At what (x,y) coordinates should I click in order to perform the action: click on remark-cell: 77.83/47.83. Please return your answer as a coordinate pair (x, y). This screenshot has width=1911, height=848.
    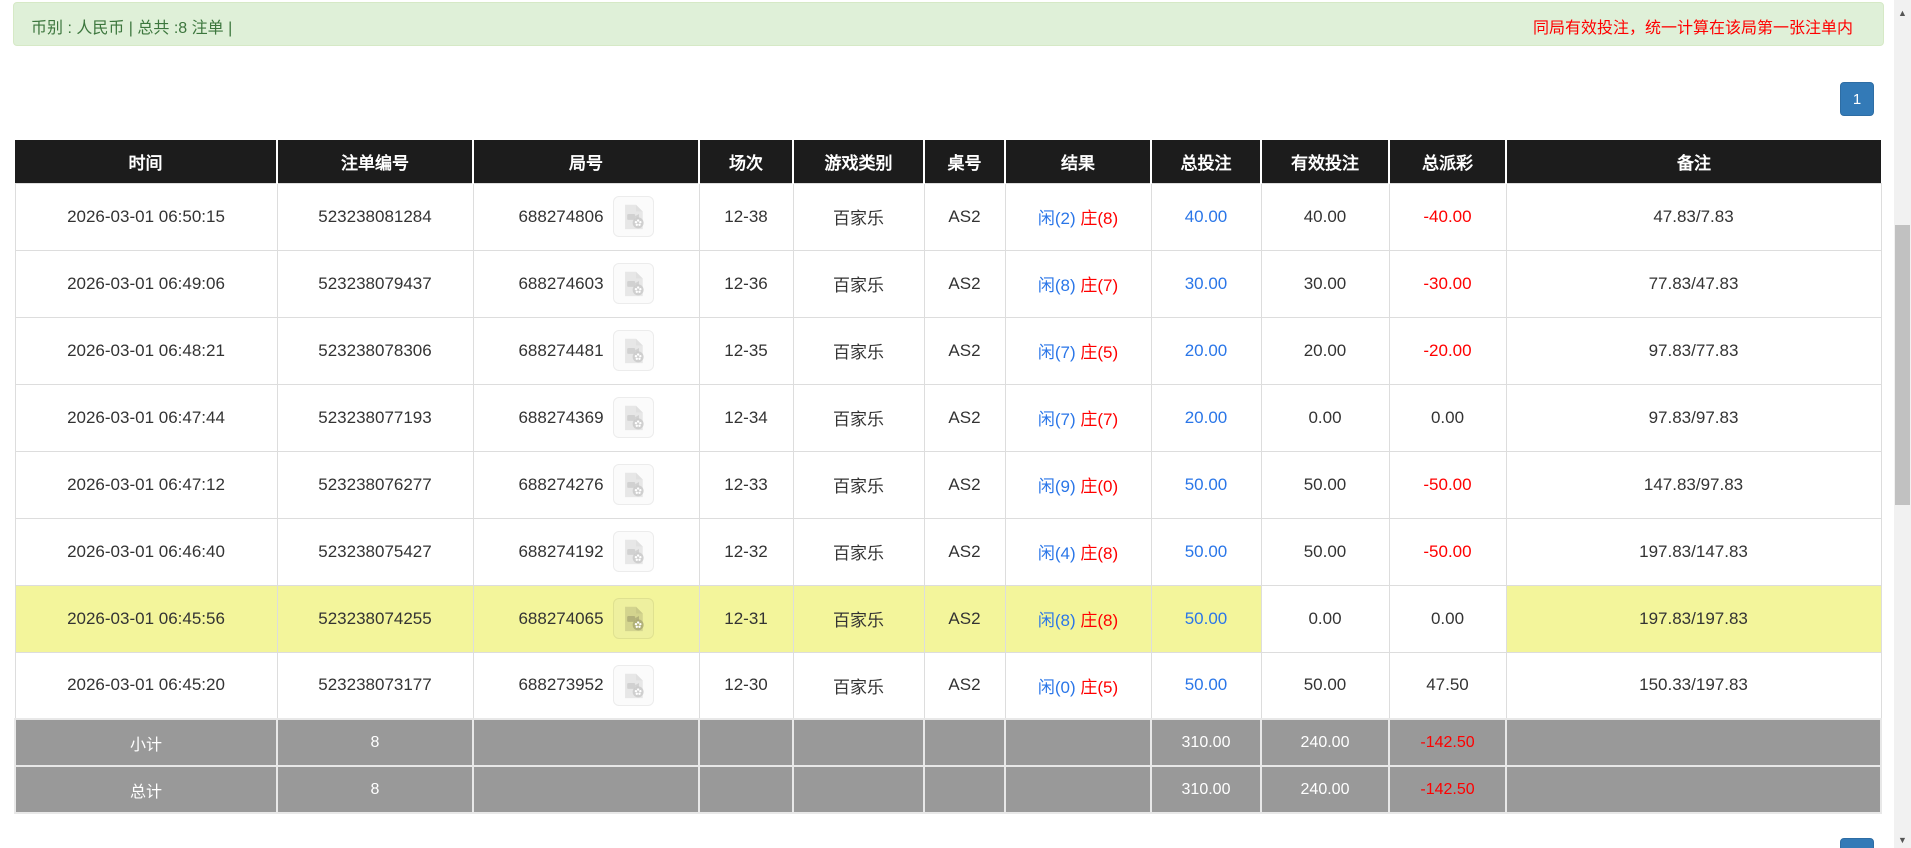
    Looking at the image, I should click on (1693, 283).